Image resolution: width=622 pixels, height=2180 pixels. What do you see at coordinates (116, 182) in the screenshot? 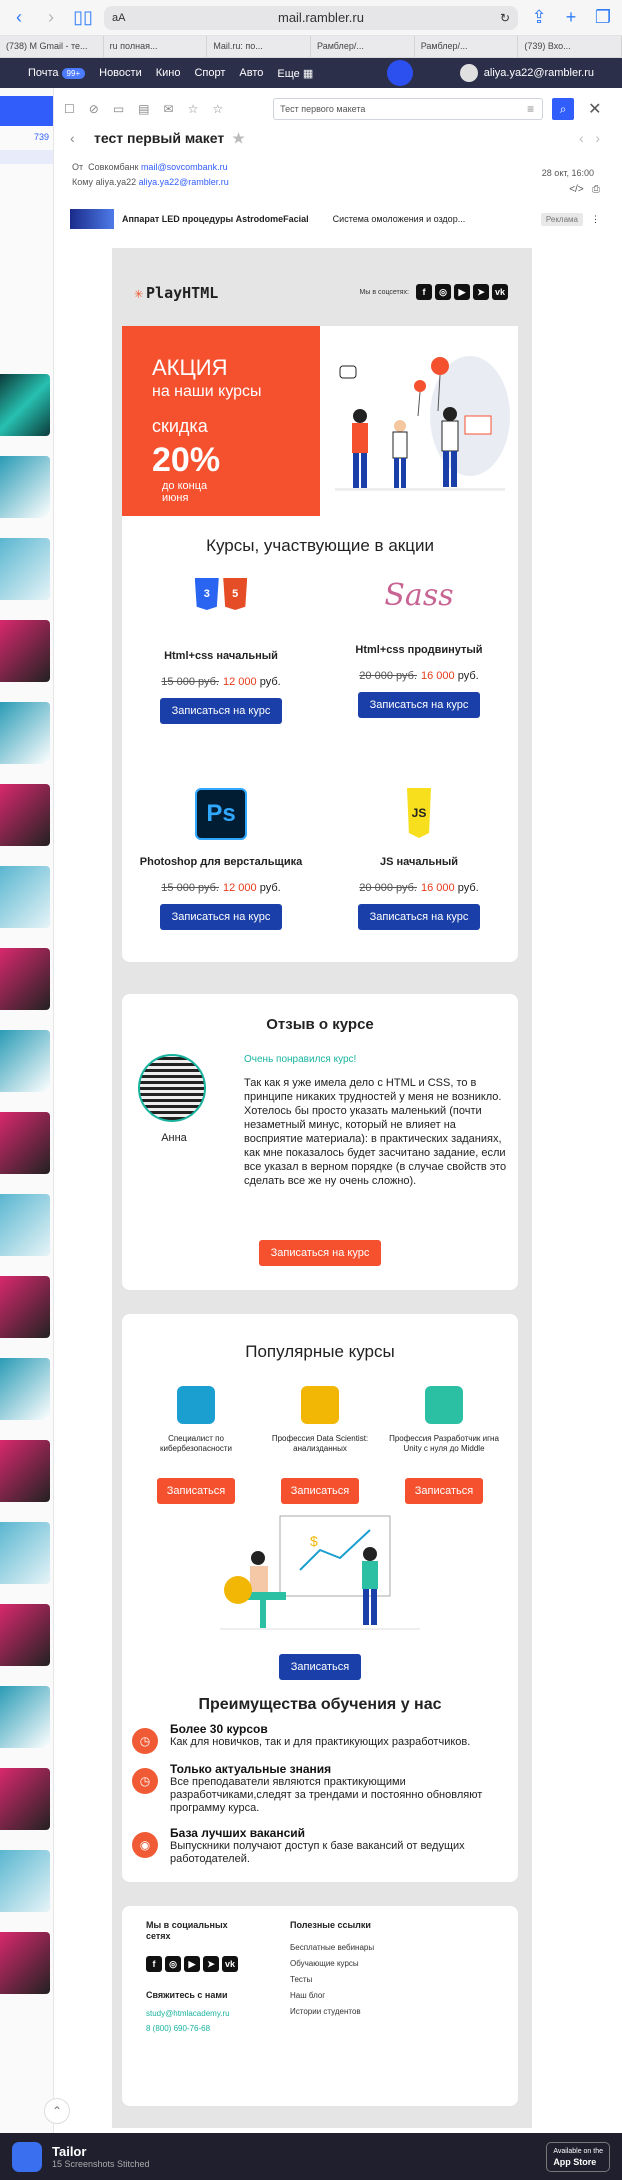
I see `to-name: aliya.ya22` at bounding box center [116, 182].